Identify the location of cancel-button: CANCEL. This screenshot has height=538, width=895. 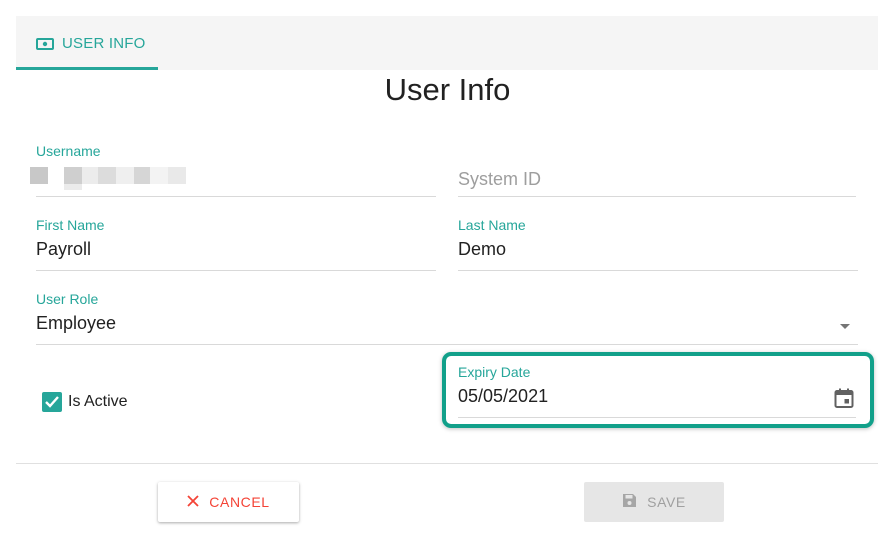
(228, 502).